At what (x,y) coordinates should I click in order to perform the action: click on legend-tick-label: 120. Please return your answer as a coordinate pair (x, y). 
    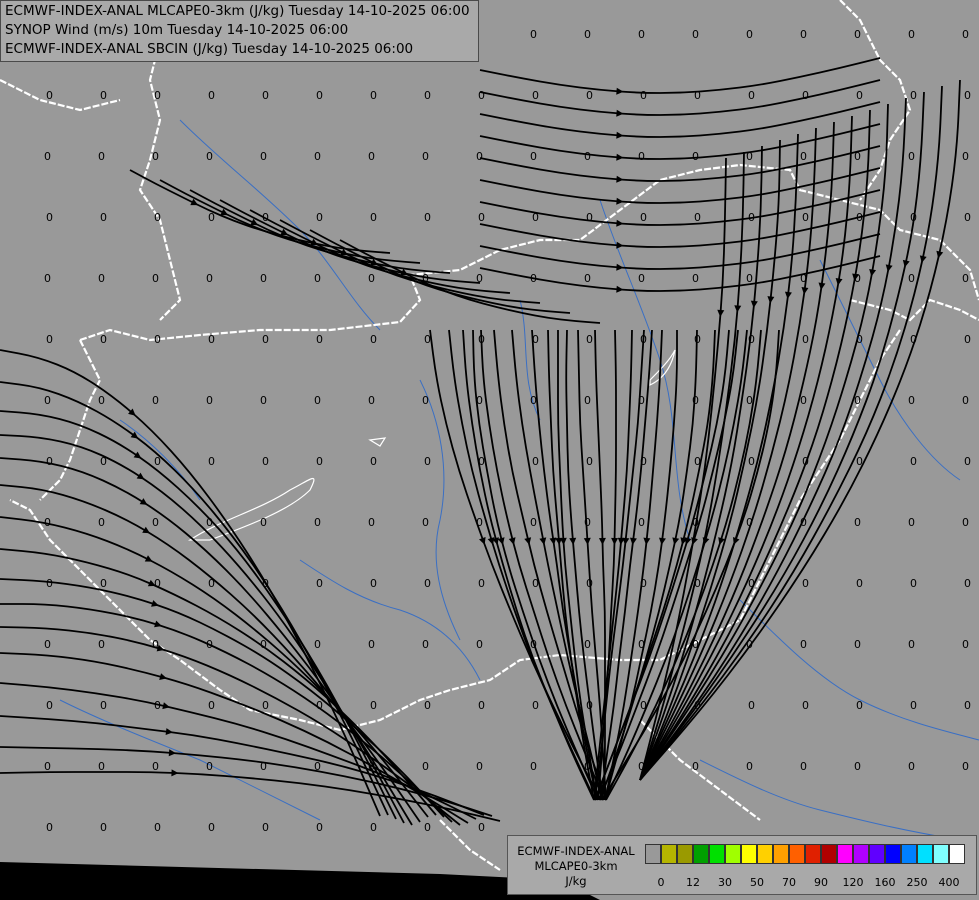
    Looking at the image, I should click on (853, 882).